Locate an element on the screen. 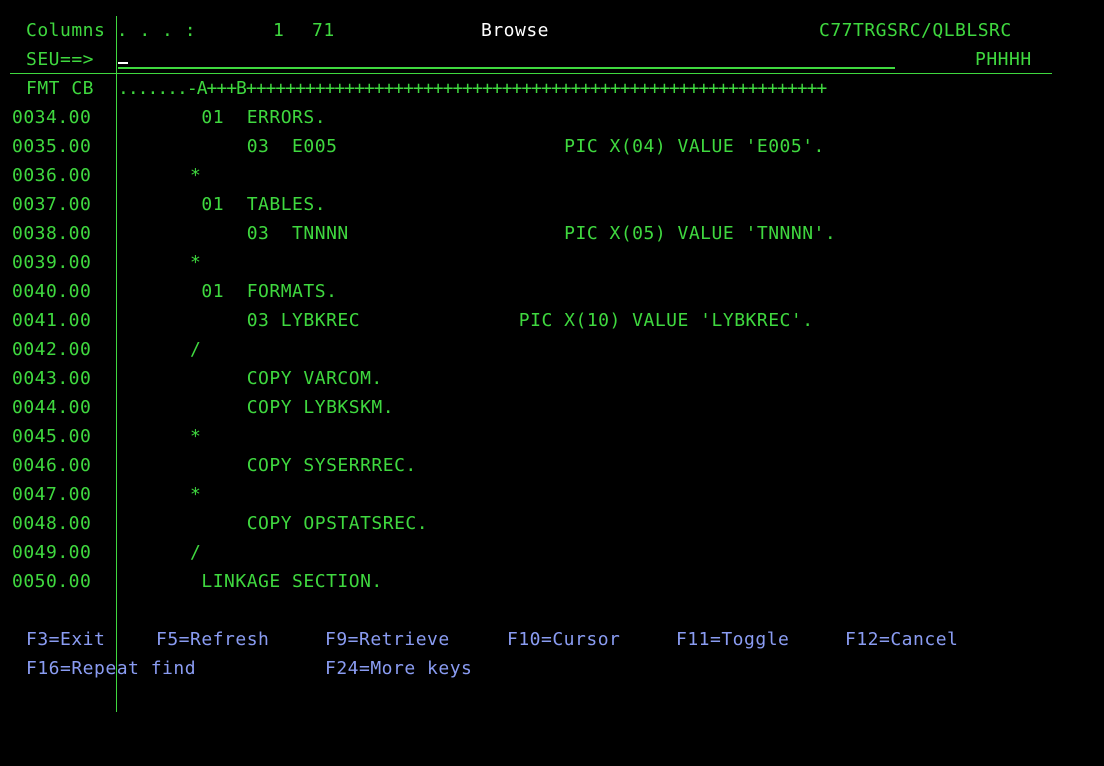 This screenshot has height=766, width=1104. source-line: 0040.00 01 FORMATS. is located at coordinates (552, 292).